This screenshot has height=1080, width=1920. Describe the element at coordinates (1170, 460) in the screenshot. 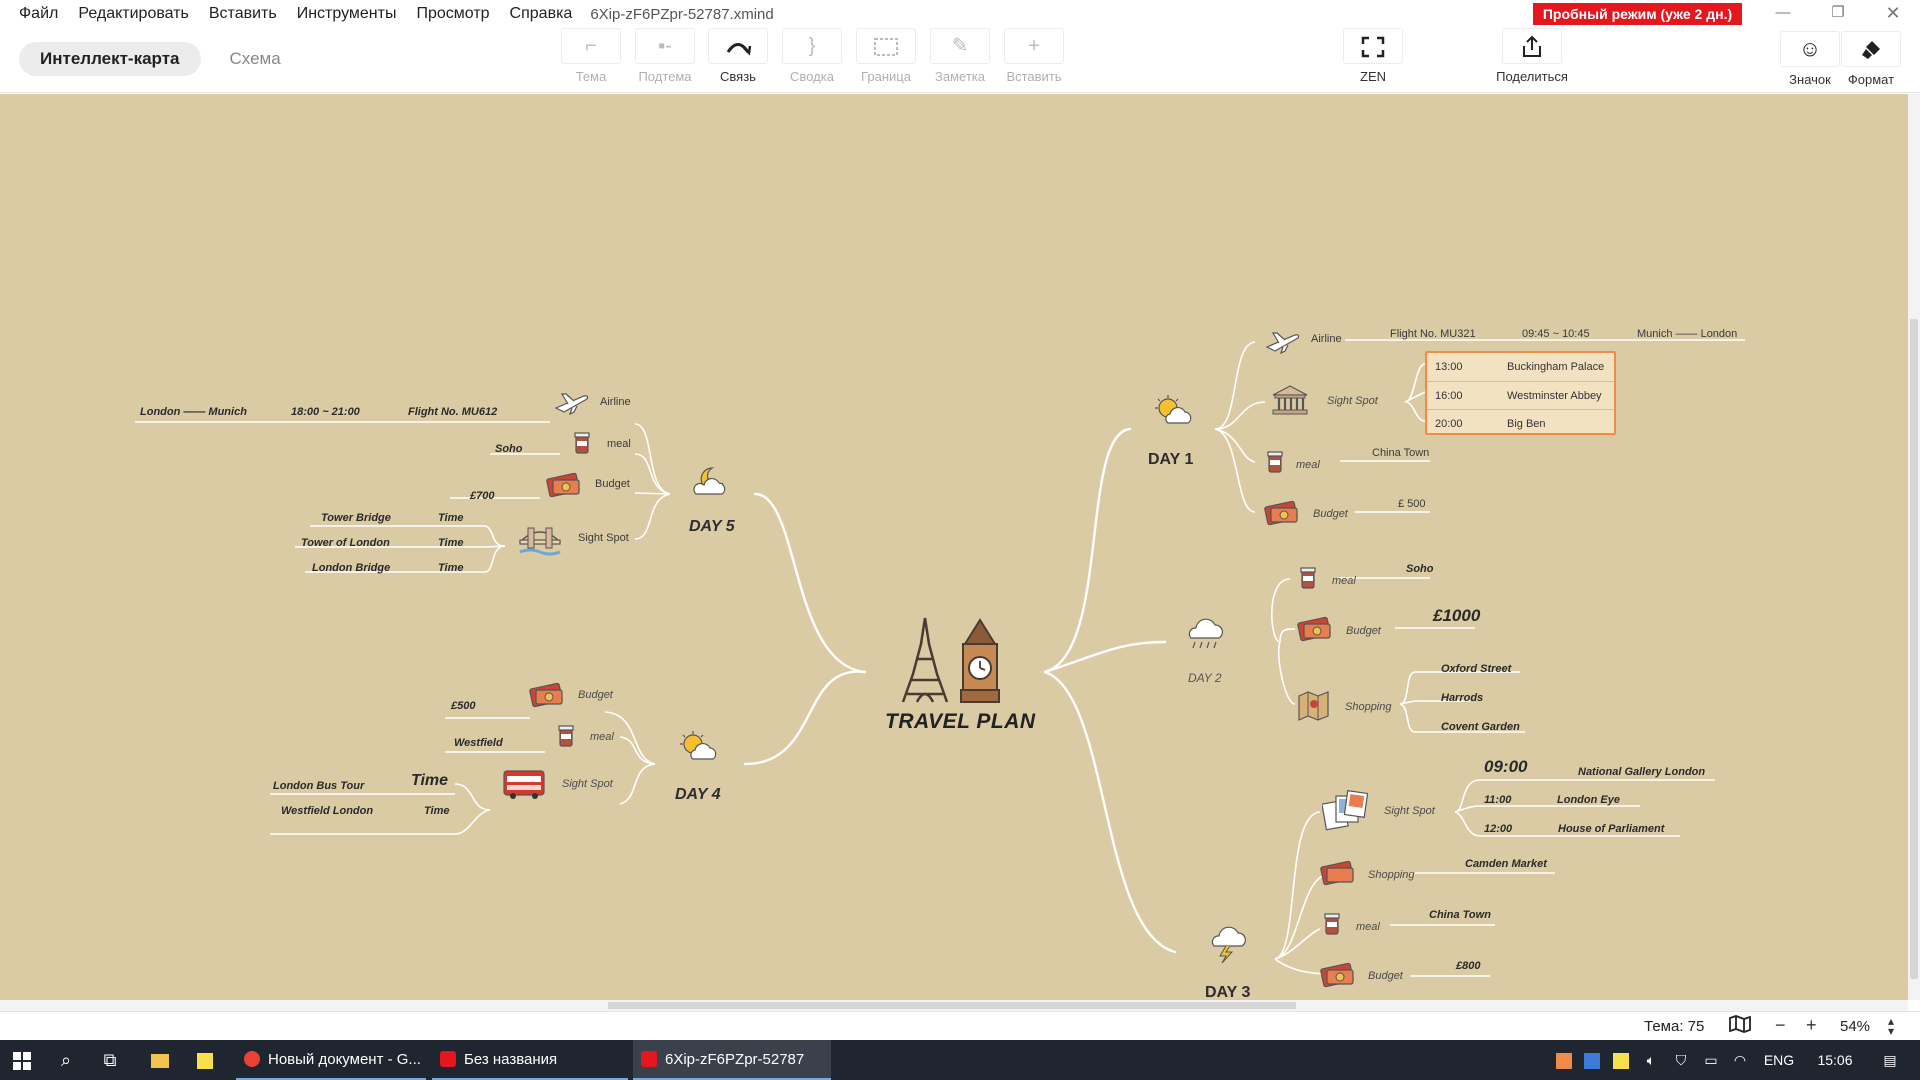

I see `topic-day1: DAY 1` at that location.